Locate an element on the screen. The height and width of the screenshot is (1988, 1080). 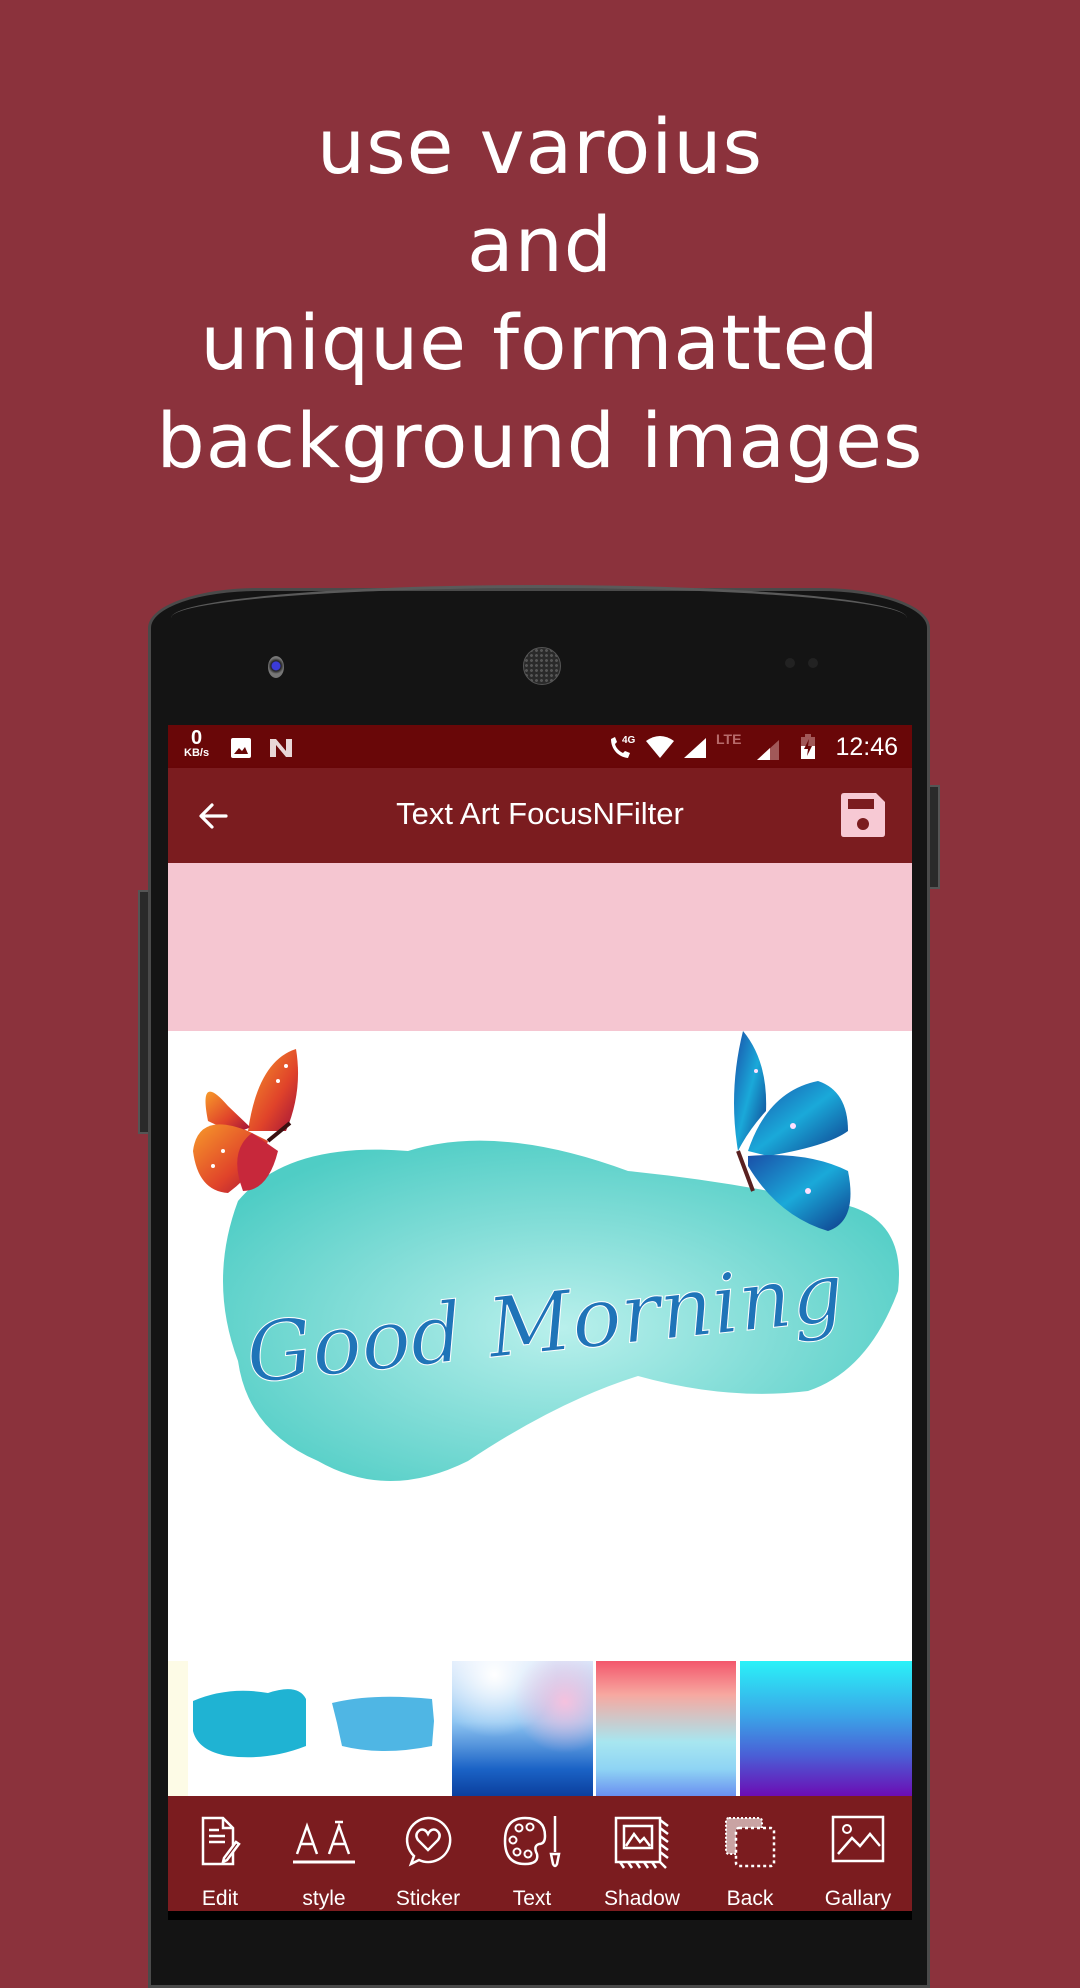
background-thumbnail-partial is located at coordinates (178, 1728).